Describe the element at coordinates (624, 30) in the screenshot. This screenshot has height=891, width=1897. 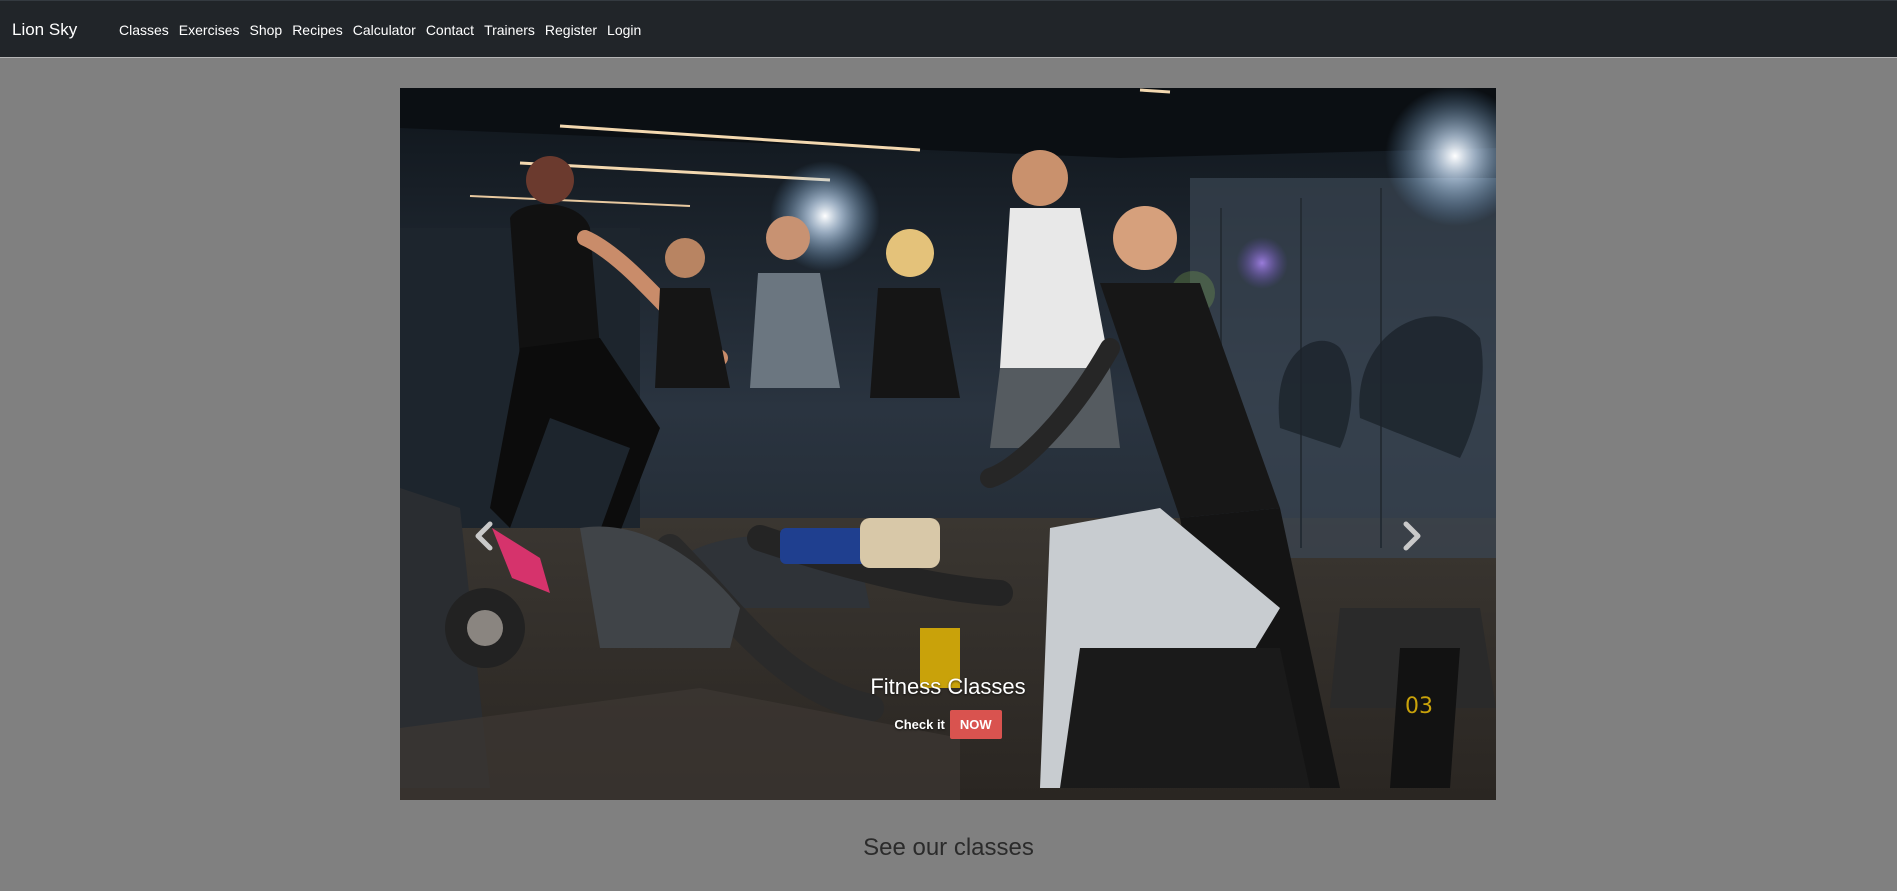
I see `nav-item-login: Login` at that location.